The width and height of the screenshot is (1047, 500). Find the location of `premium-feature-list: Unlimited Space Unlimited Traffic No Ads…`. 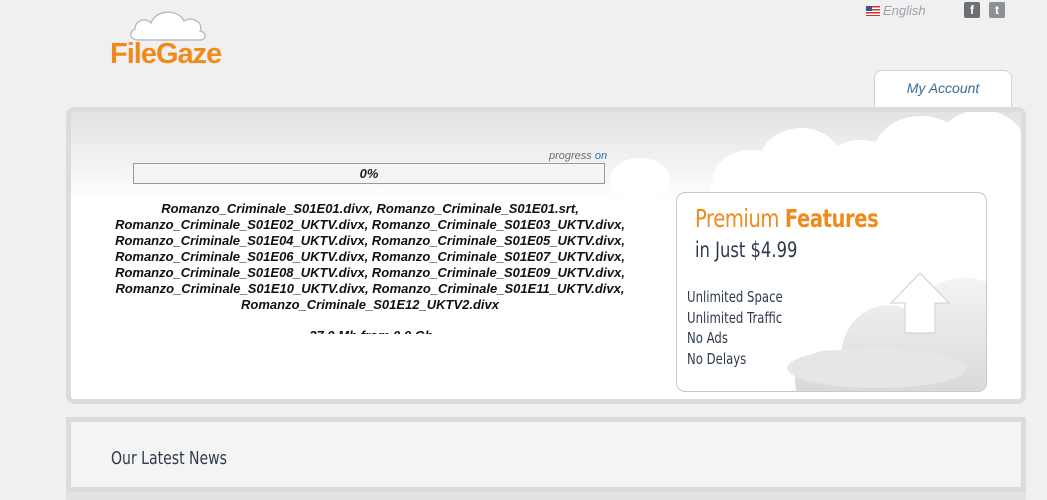

premium-feature-list: Unlimited Space Unlimited Traffic No Ads… is located at coordinates (748, 328).